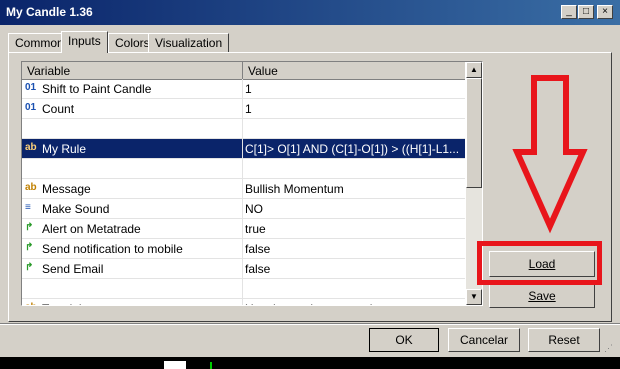  What do you see at coordinates (243, 189) in the screenshot?
I see `grid-row: ab Message Bullish Momentum` at bounding box center [243, 189].